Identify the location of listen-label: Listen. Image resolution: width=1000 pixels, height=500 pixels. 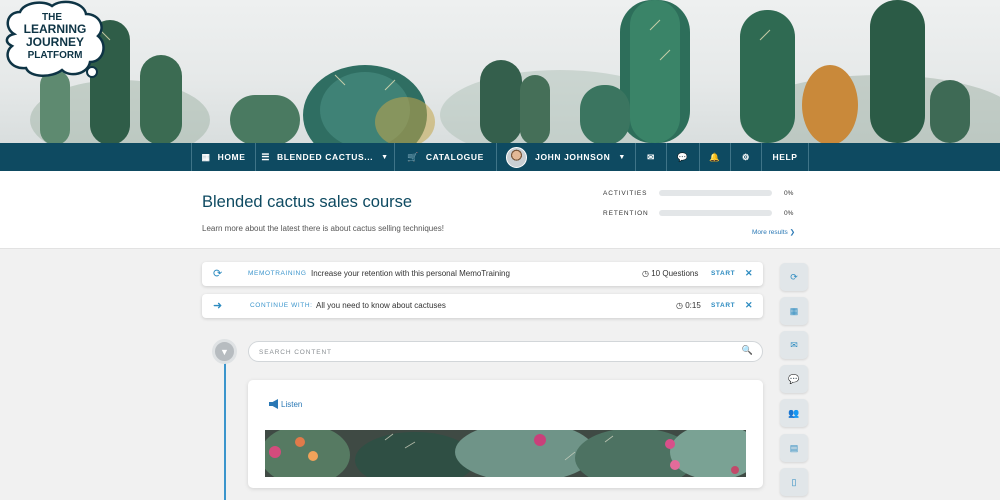
(292, 404).